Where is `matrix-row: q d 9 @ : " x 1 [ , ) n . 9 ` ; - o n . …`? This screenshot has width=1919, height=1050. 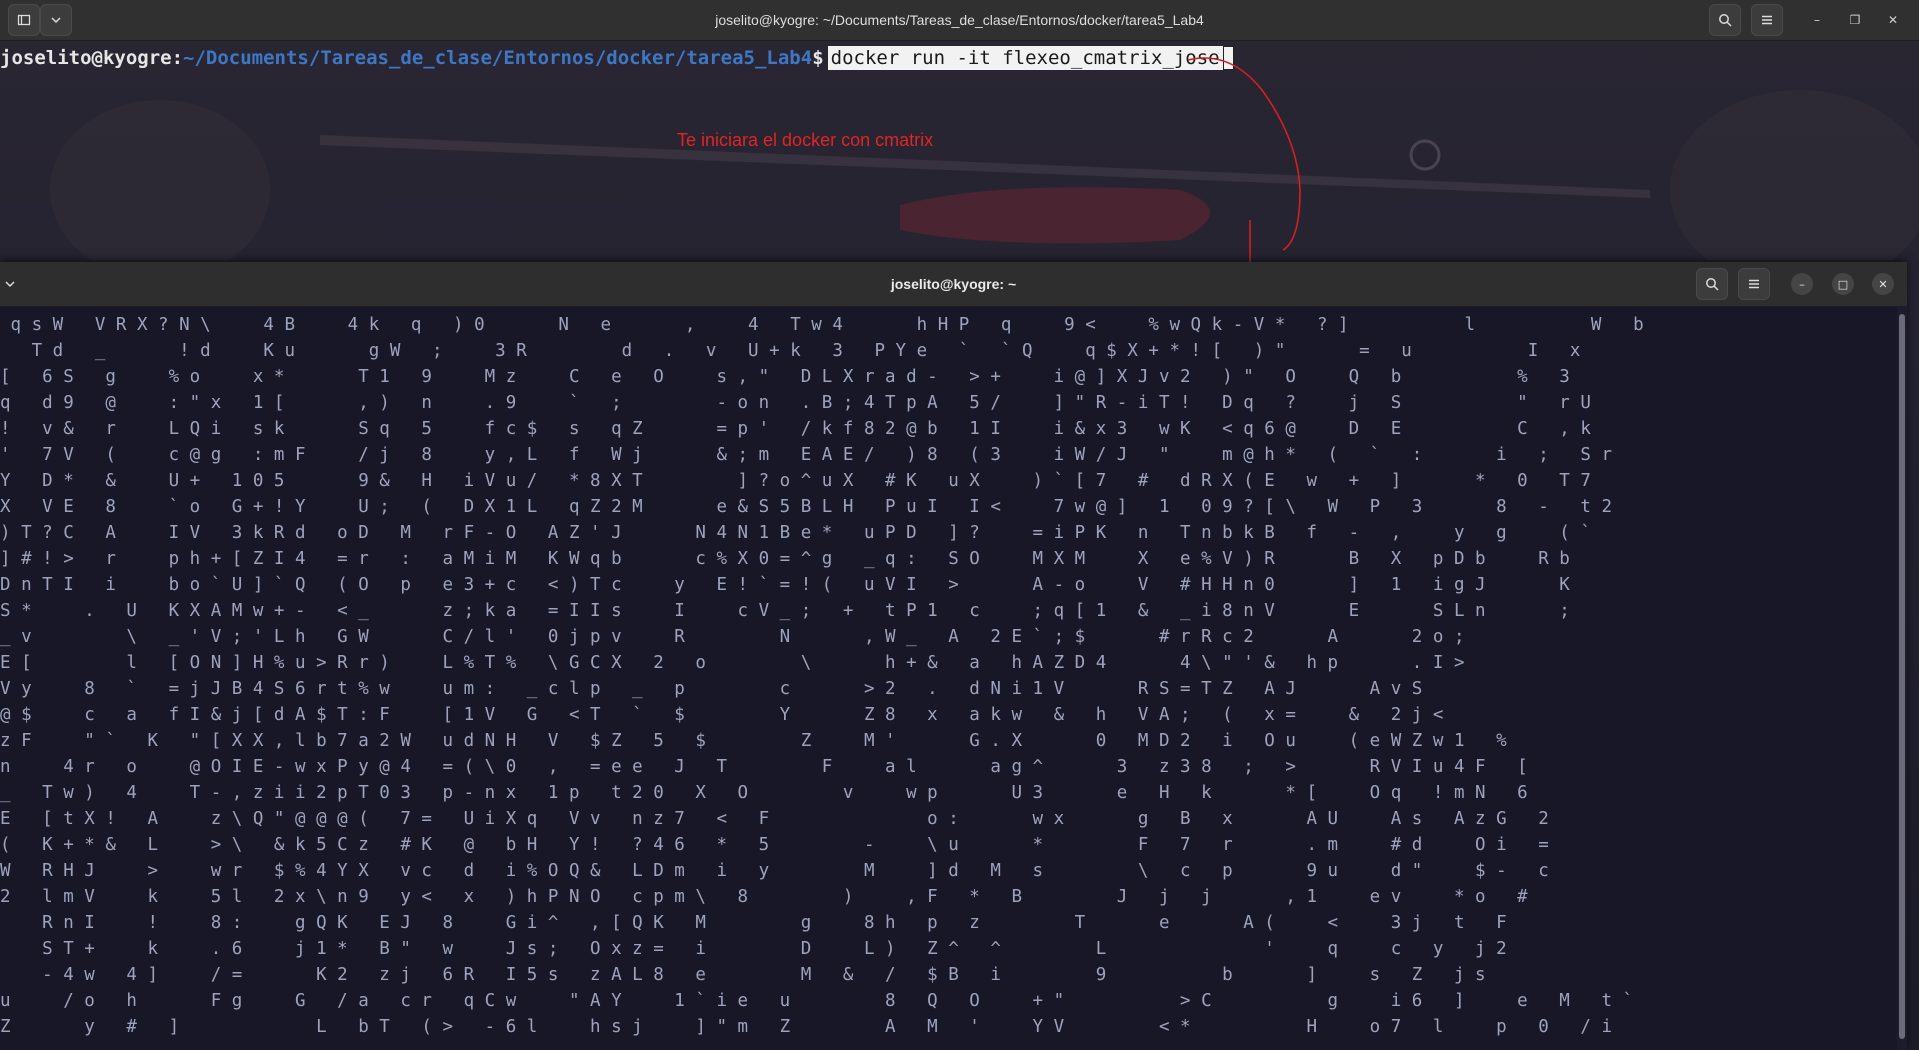 matrix-row: q d 9 @ : " x 1 [ , ) n . 9 ` ; - o n . … is located at coordinates (795, 403).